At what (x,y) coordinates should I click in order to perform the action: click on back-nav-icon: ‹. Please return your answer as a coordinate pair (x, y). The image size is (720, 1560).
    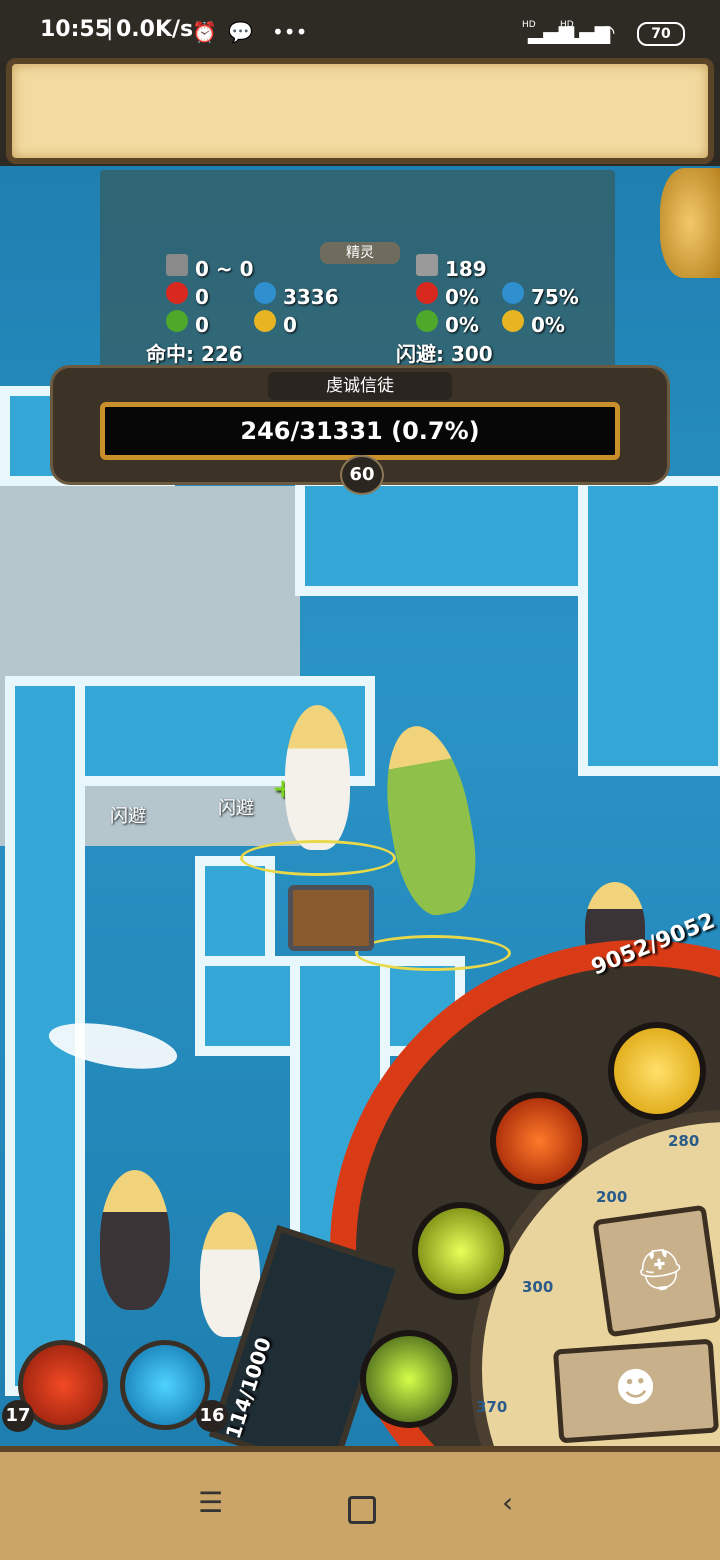
    Looking at the image, I should click on (507, 1502).